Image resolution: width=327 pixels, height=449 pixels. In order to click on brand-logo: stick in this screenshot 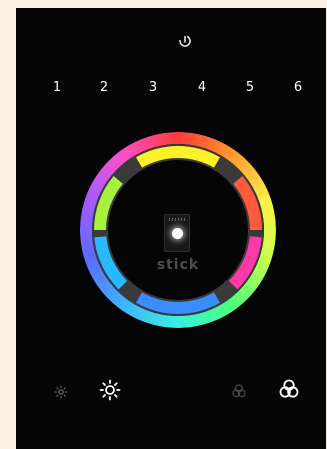, I will do `click(178, 265)`.